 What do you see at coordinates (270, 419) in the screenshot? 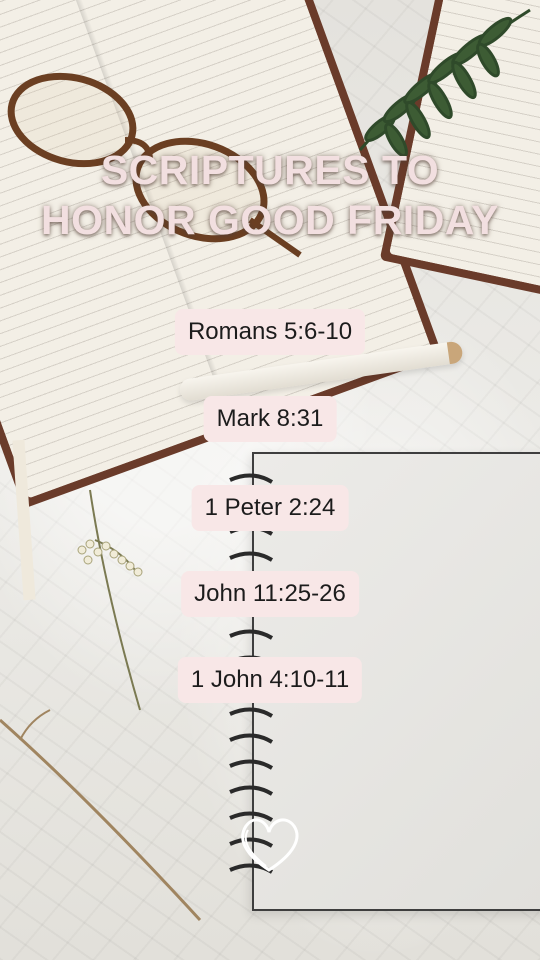
I see `scripture-pill-mark: Mark 8:31` at bounding box center [270, 419].